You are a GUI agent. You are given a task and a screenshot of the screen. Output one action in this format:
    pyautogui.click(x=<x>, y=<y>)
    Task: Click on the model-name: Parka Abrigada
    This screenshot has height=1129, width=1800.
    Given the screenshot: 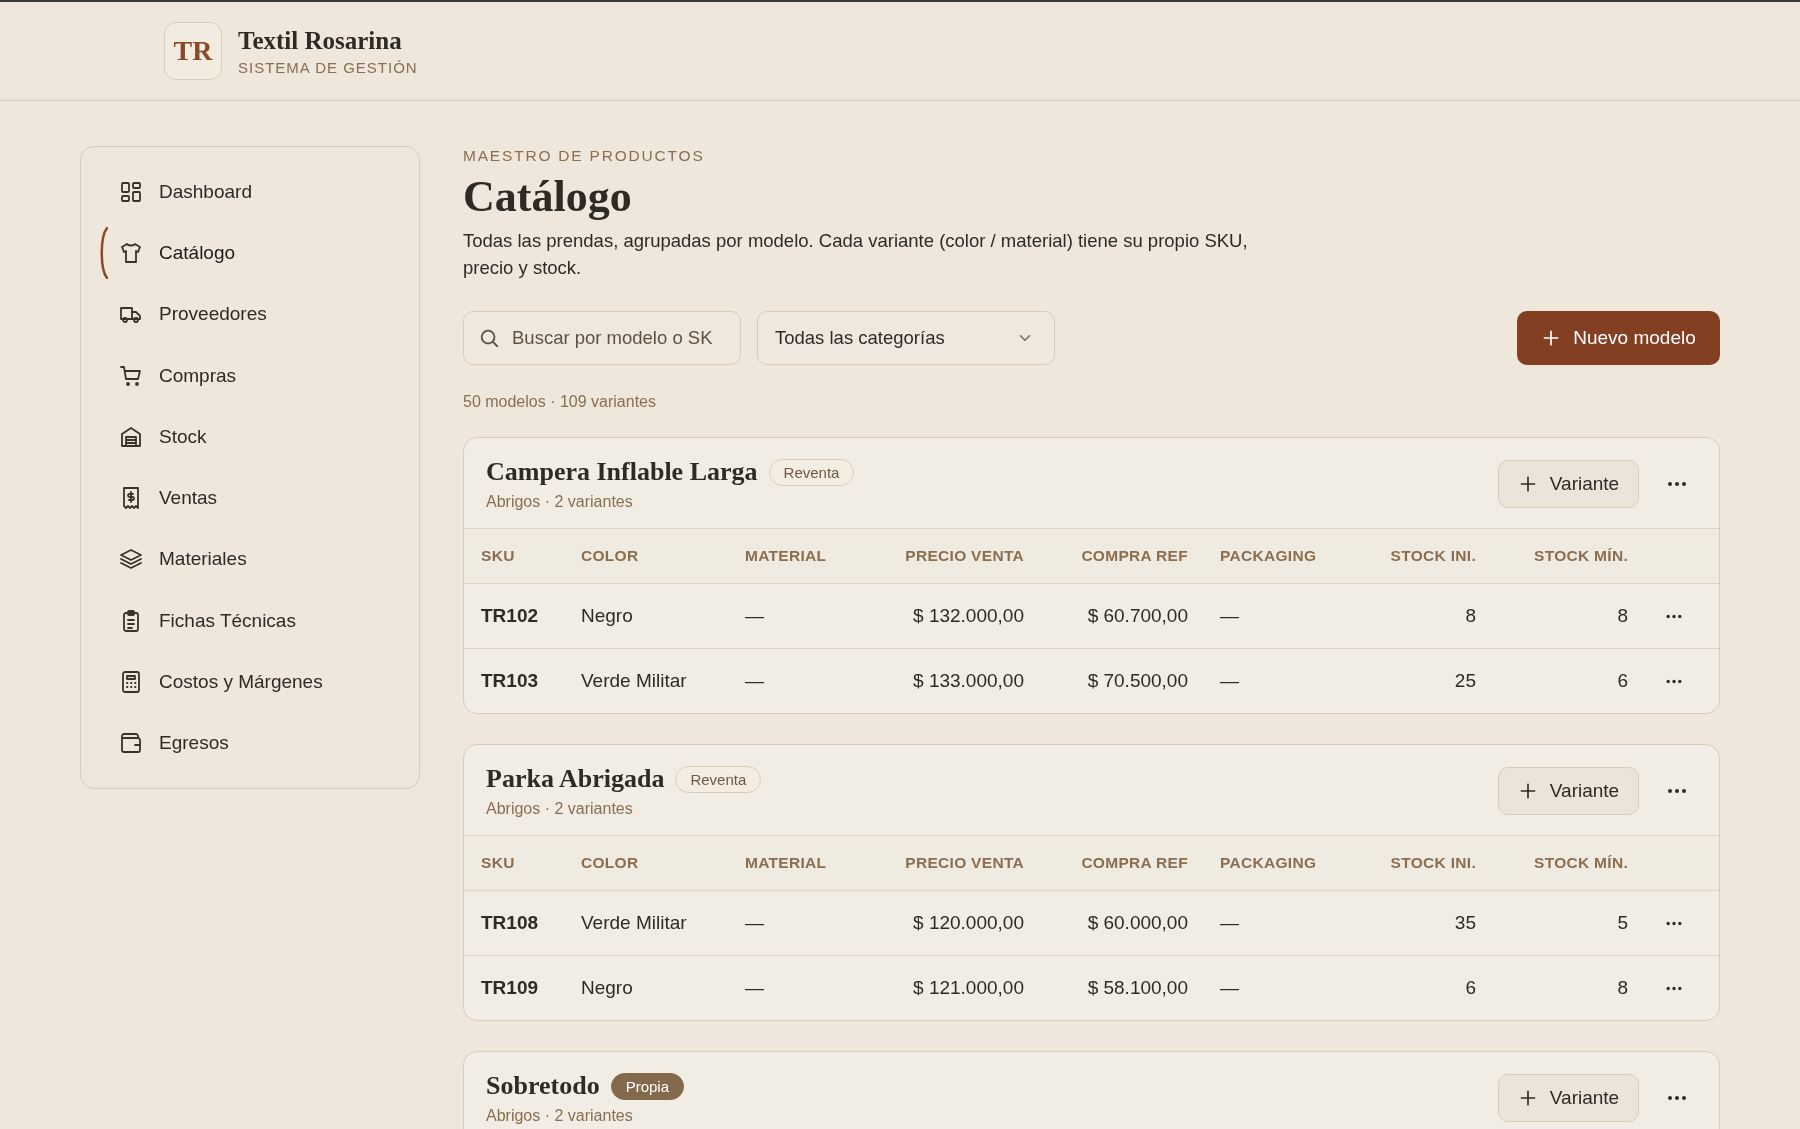 What is the action you would take?
    pyautogui.click(x=575, y=779)
    